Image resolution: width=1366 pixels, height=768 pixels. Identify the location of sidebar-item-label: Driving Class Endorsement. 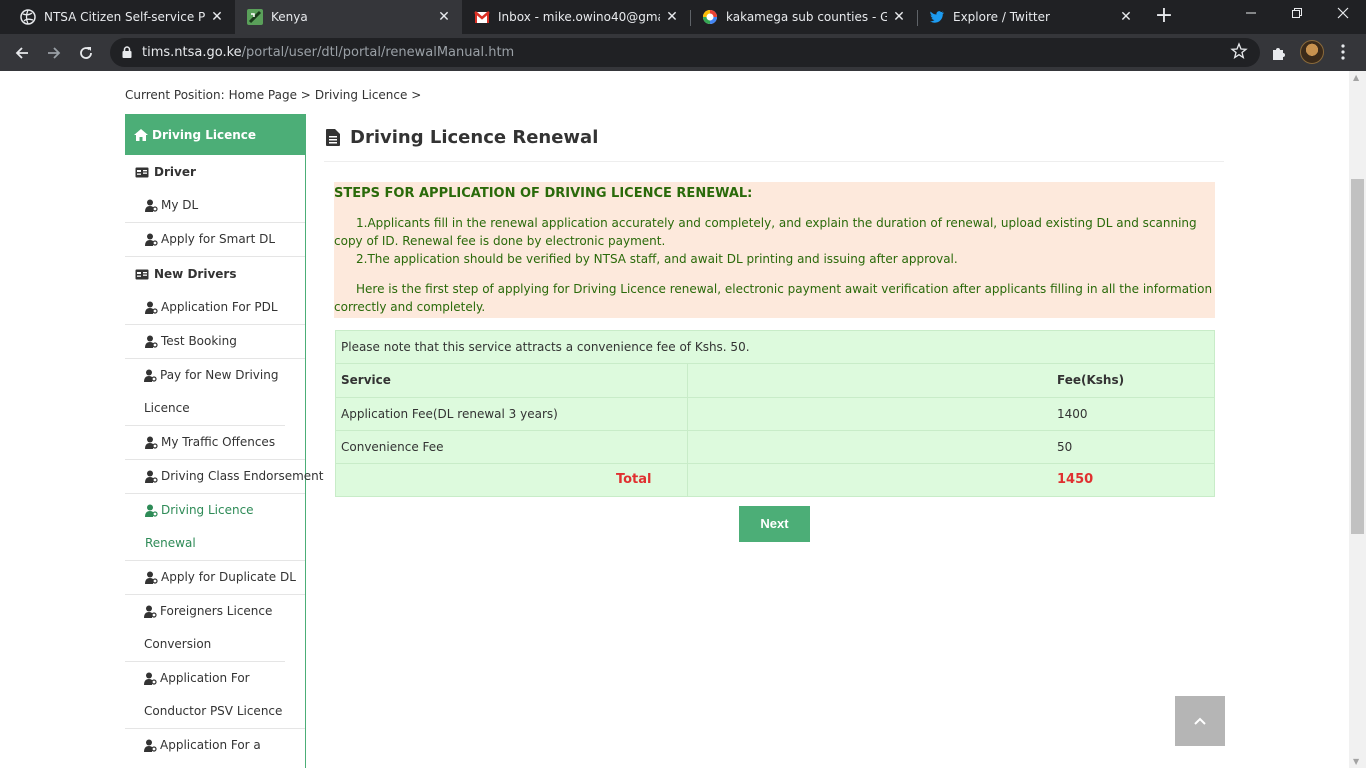
(242, 476).